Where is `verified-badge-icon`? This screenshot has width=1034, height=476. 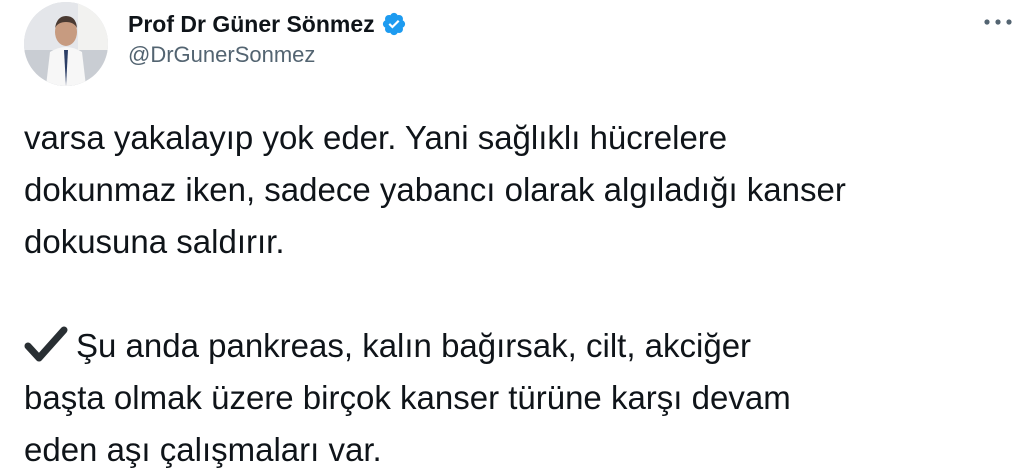 verified-badge-icon is located at coordinates (394, 24).